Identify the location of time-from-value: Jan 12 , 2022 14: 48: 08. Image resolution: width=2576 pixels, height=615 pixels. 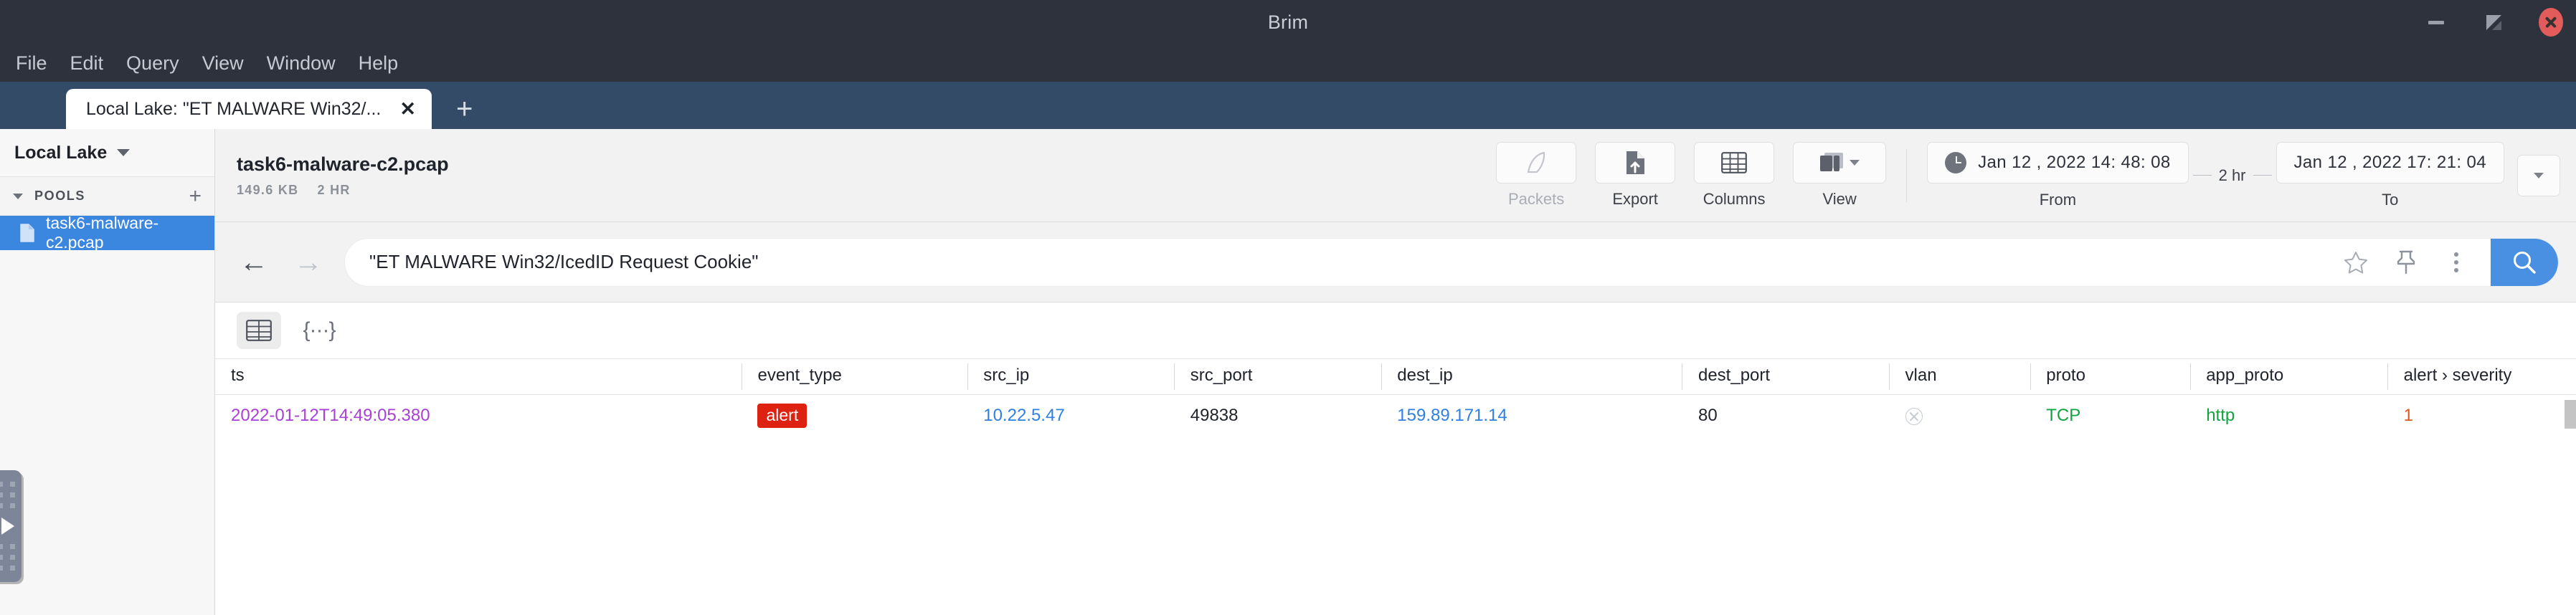
(2074, 162).